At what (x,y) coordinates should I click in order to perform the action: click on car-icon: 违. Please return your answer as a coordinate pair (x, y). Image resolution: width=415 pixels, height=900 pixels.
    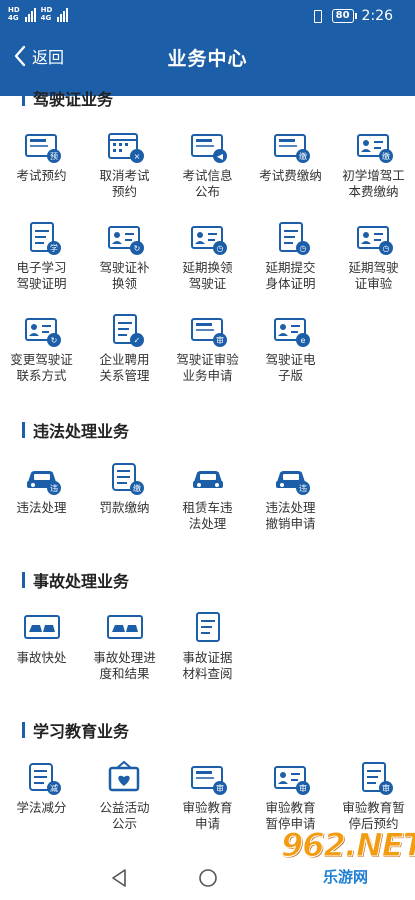
    Looking at the image, I should click on (43, 483).